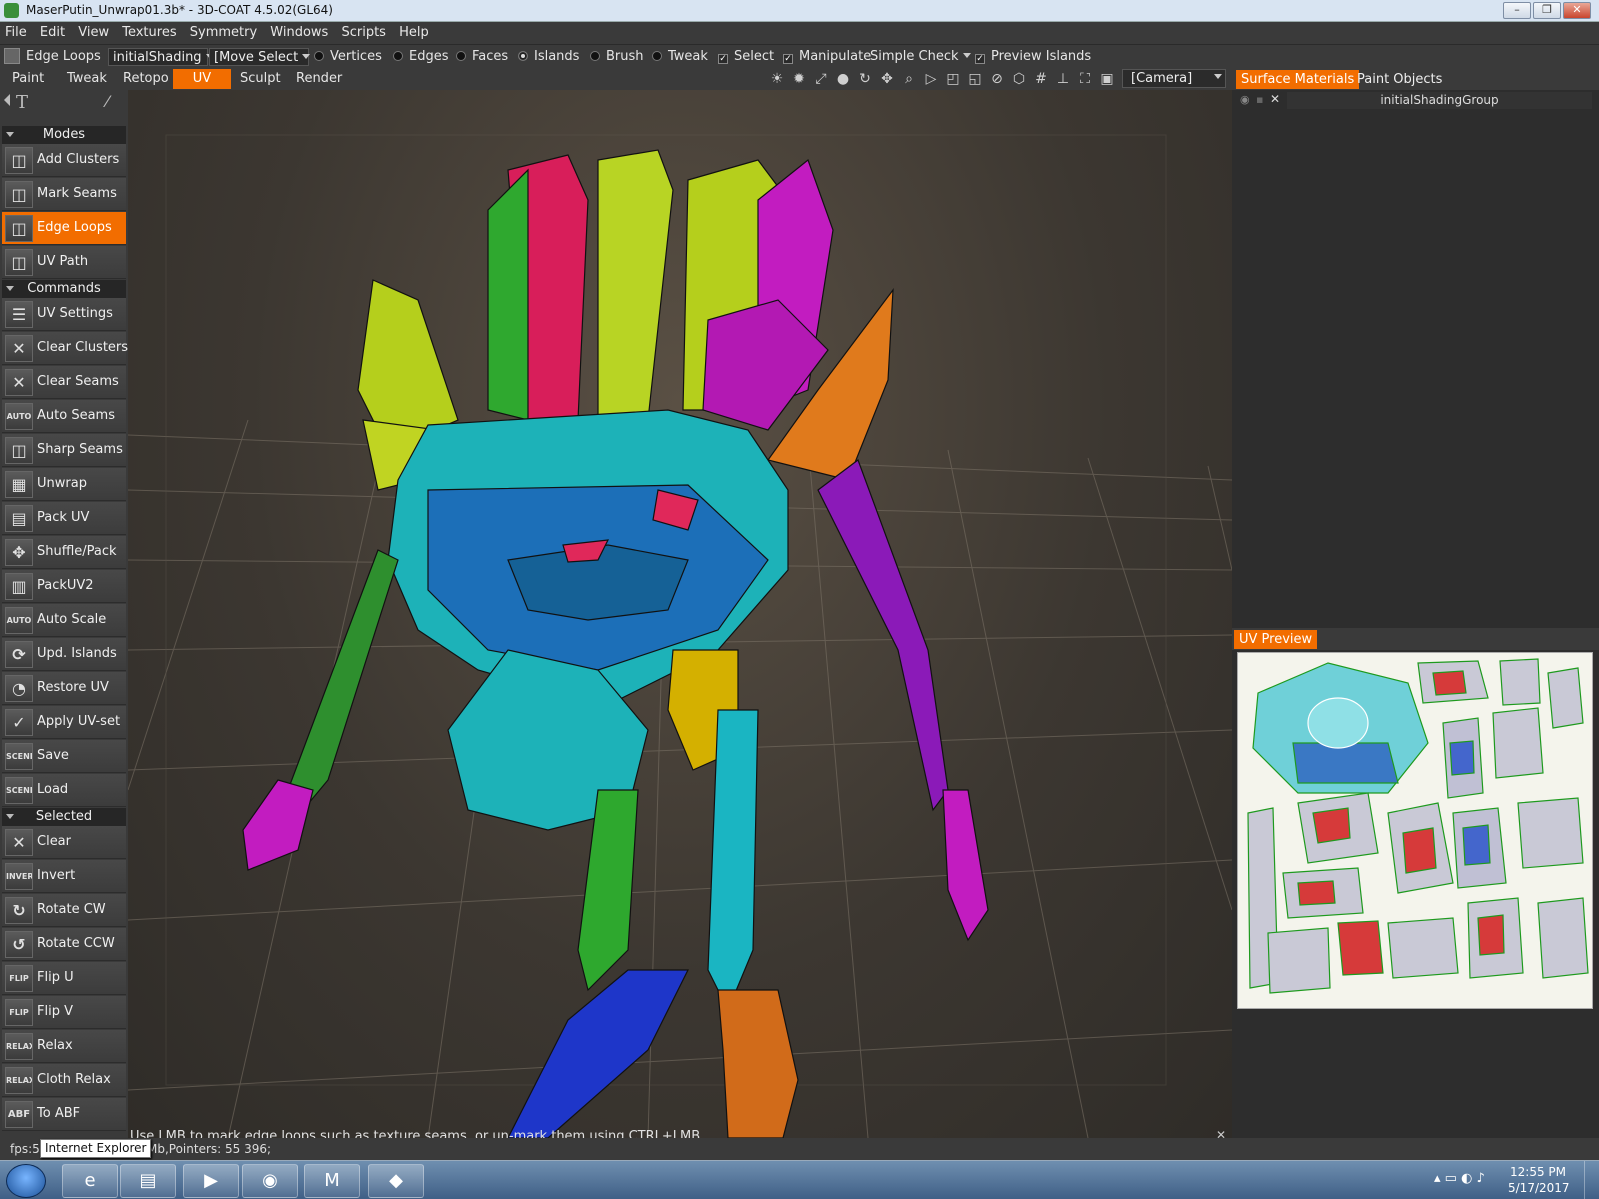  What do you see at coordinates (64, 484) in the screenshot?
I see `cmd-unwrap: ▦ Unwrap` at bounding box center [64, 484].